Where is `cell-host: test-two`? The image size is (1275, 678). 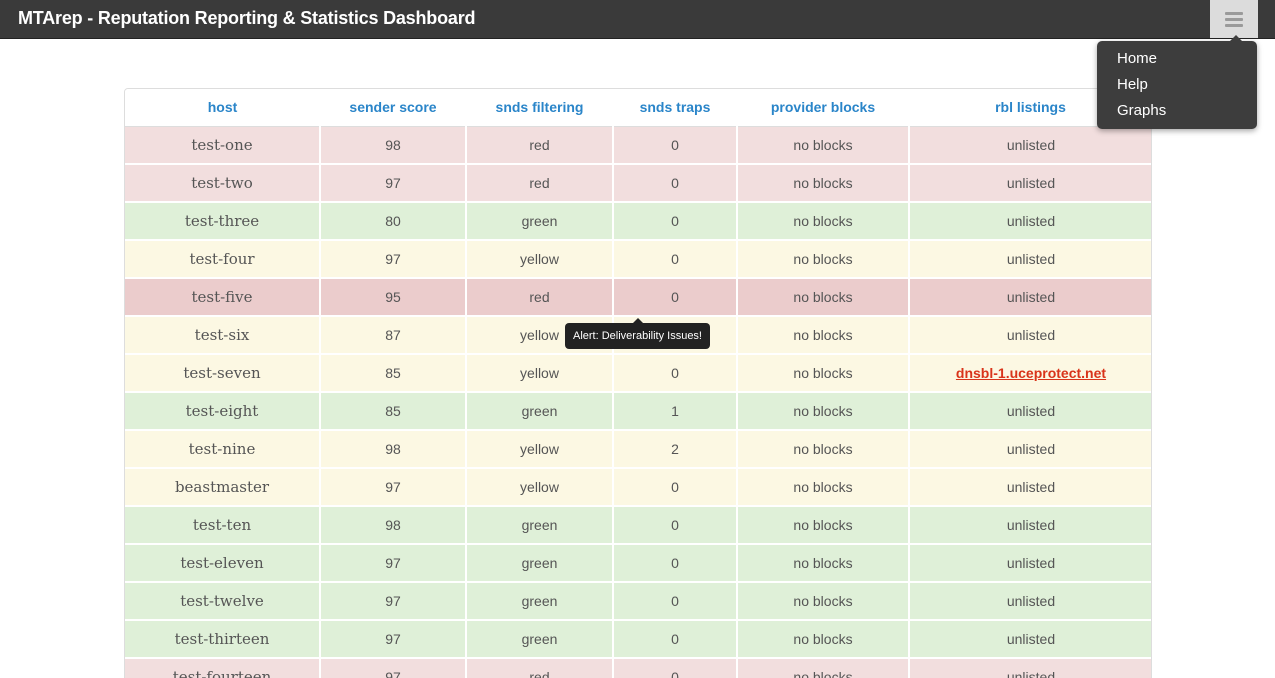 cell-host: test-two is located at coordinates (222, 183).